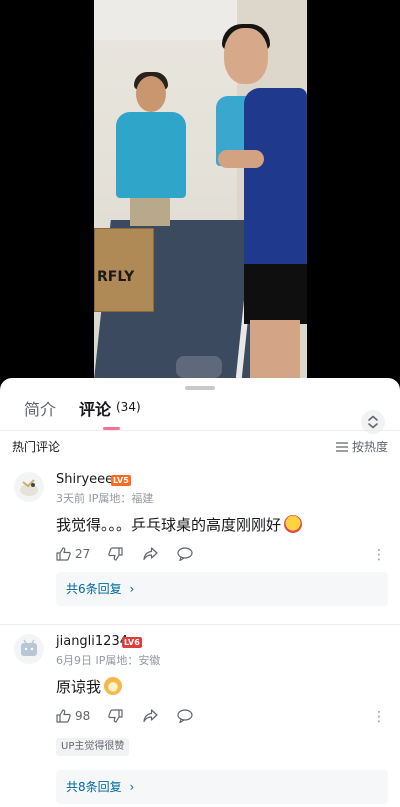 The height and width of the screenshot is (807, 400). I want to click on sort-label: 按热度, so click(369, 447).